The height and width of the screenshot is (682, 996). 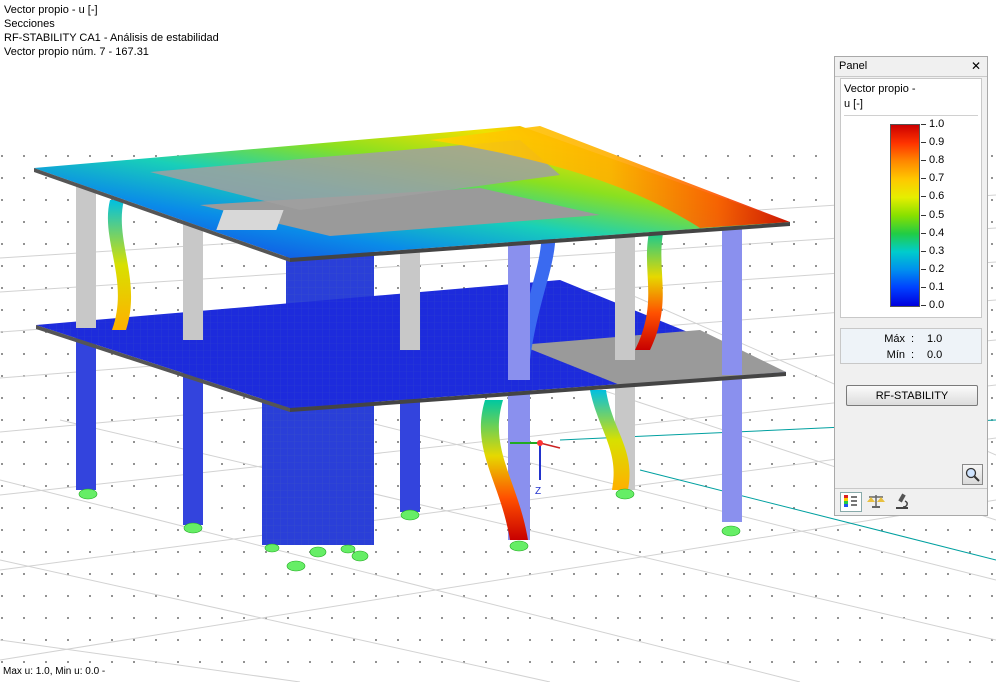 I want to click on legend-tick-label: 1.0, so click(x=937, y=124).